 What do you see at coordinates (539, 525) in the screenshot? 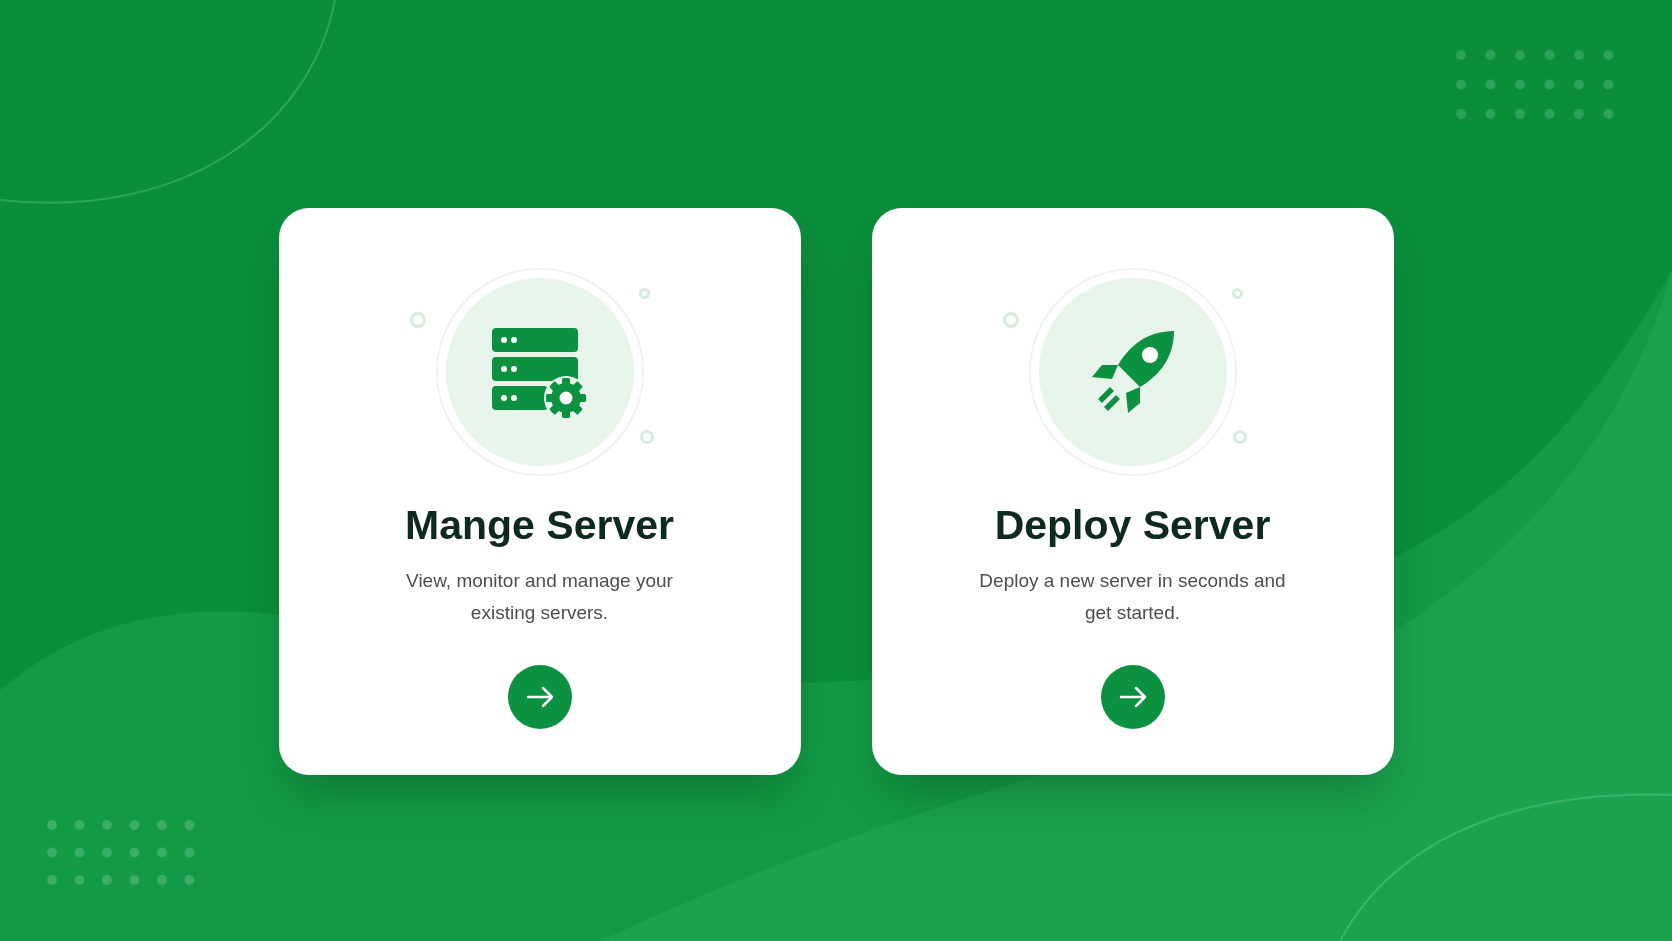
I see `card-title: Mange Server` at bounding box center [539, 525].